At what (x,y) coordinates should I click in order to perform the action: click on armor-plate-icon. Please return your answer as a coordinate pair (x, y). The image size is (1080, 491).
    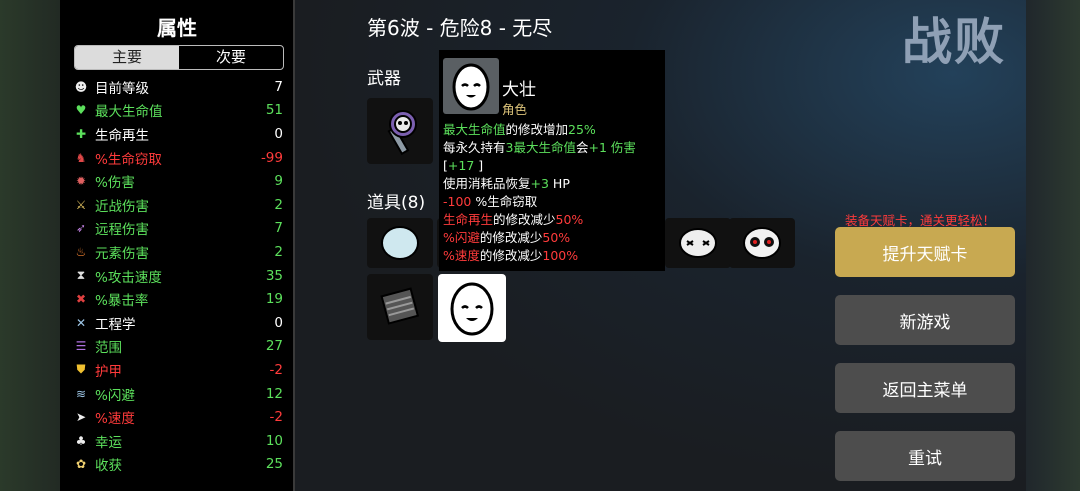
    Looking at the image, I should click on (400, 306).